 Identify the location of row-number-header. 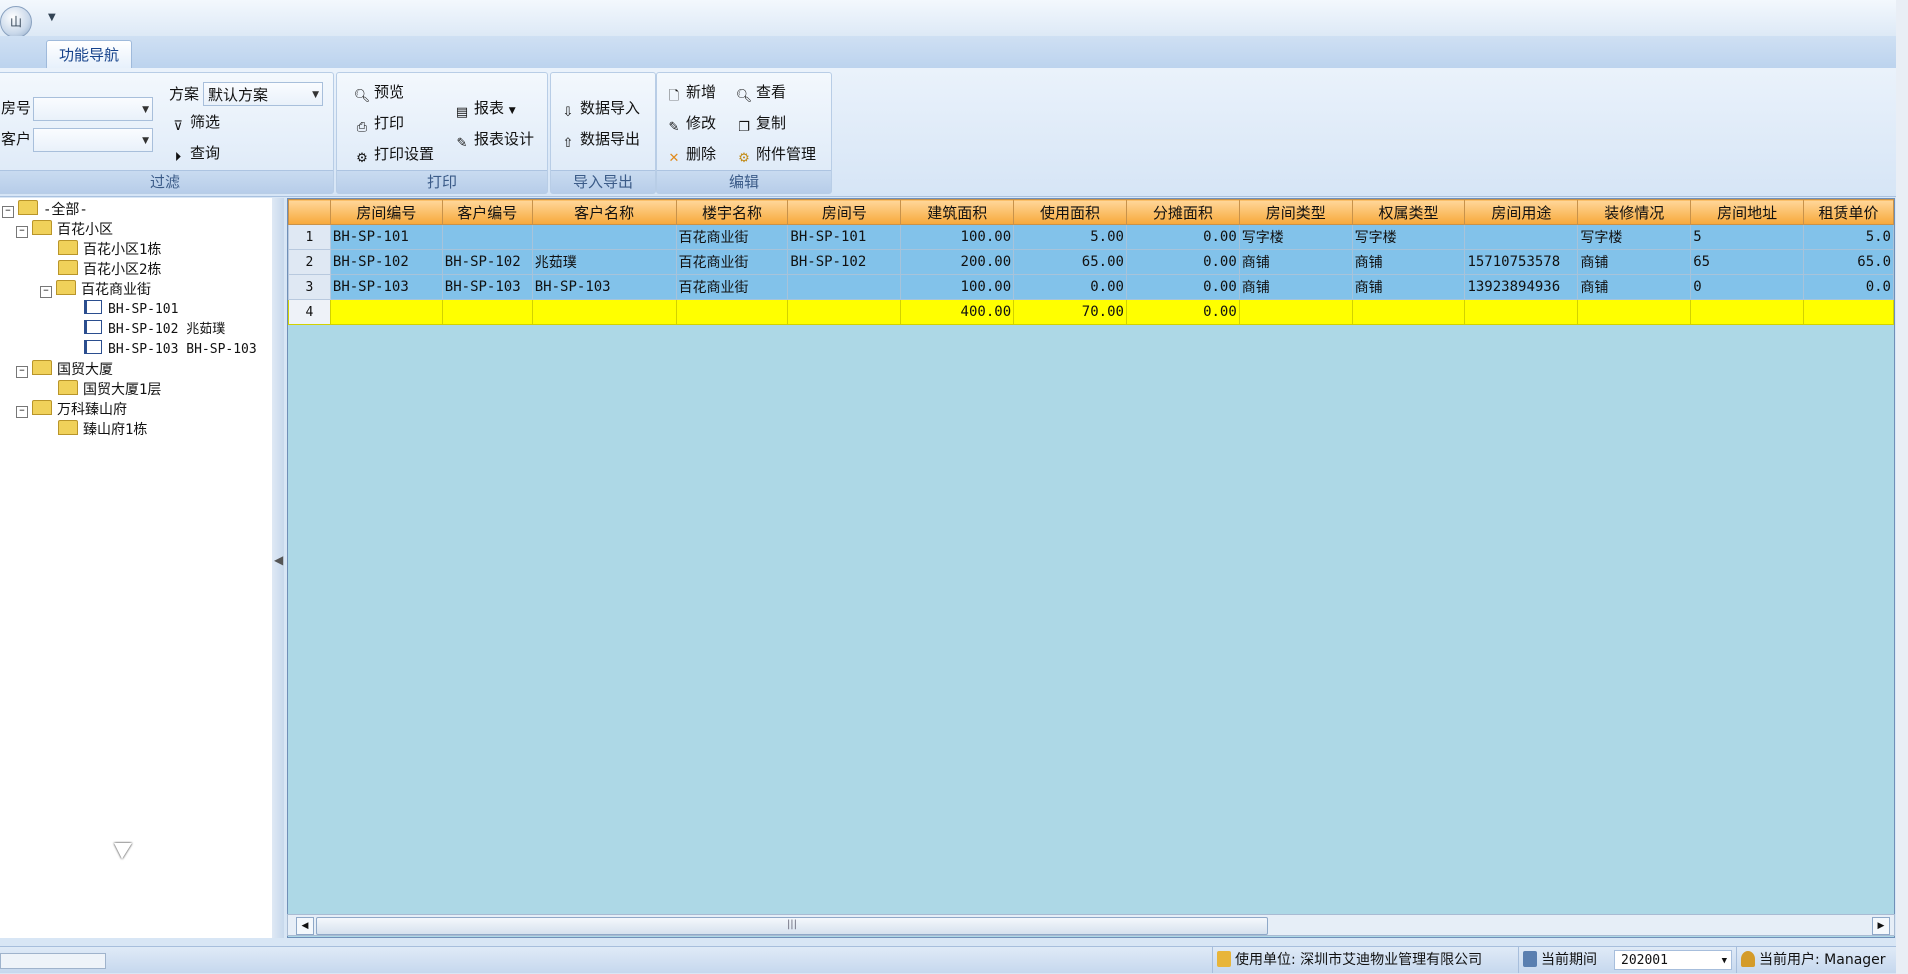
(309, 212).